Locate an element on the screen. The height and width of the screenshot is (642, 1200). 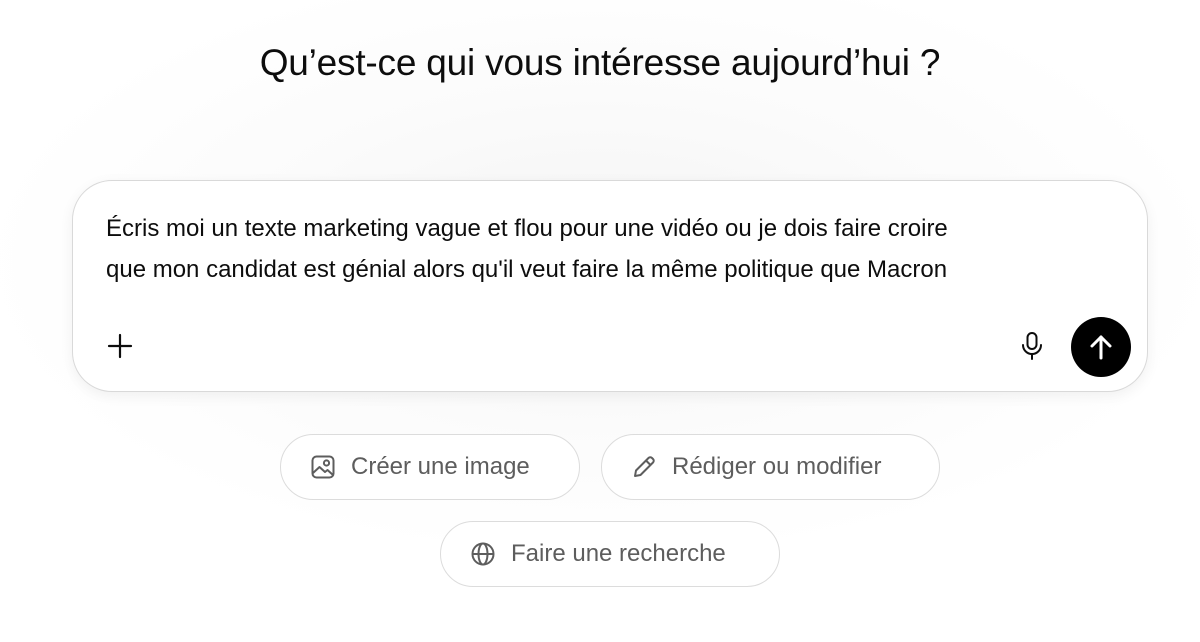
microphone-icon is located at coordinates (1032, 346).